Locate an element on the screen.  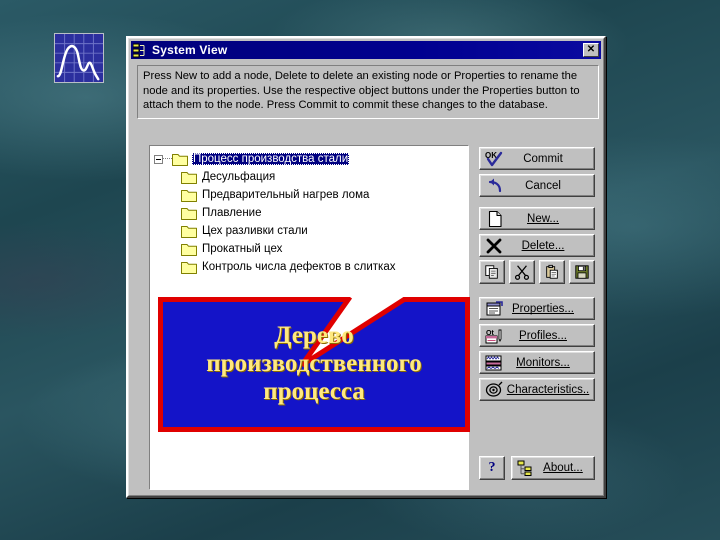
properties-icon is located at coordinates (494, 307).